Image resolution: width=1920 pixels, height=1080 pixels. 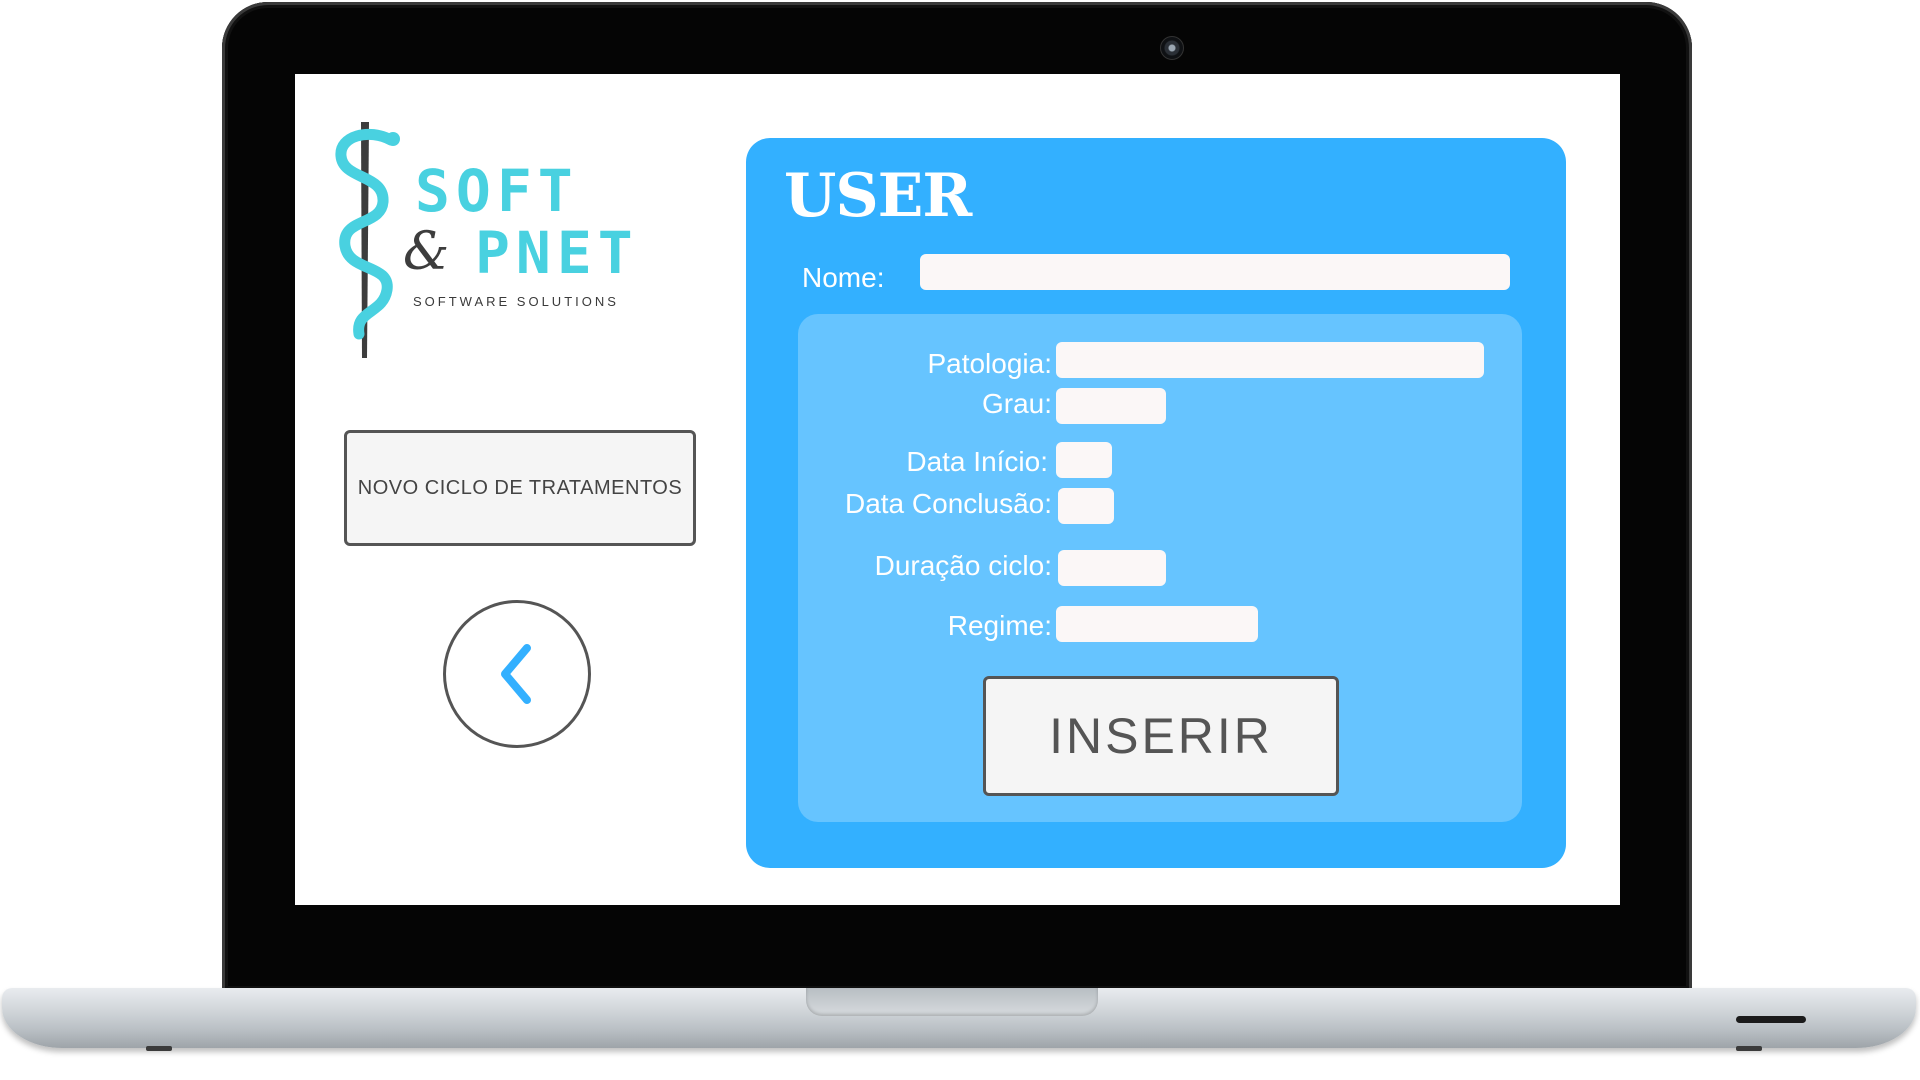 What do you see at coordinates (1016, 403) in the screenshot?
I see `grau-label: Grau:` at bounding box center [1016, 403].